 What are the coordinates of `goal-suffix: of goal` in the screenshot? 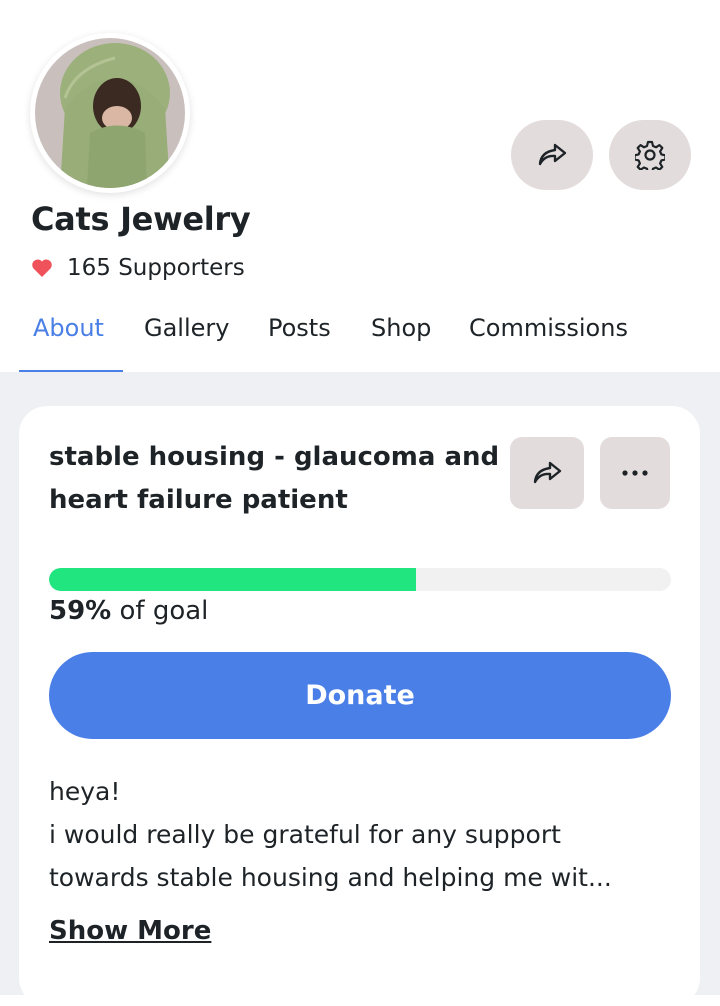 It's located at (160, 611).